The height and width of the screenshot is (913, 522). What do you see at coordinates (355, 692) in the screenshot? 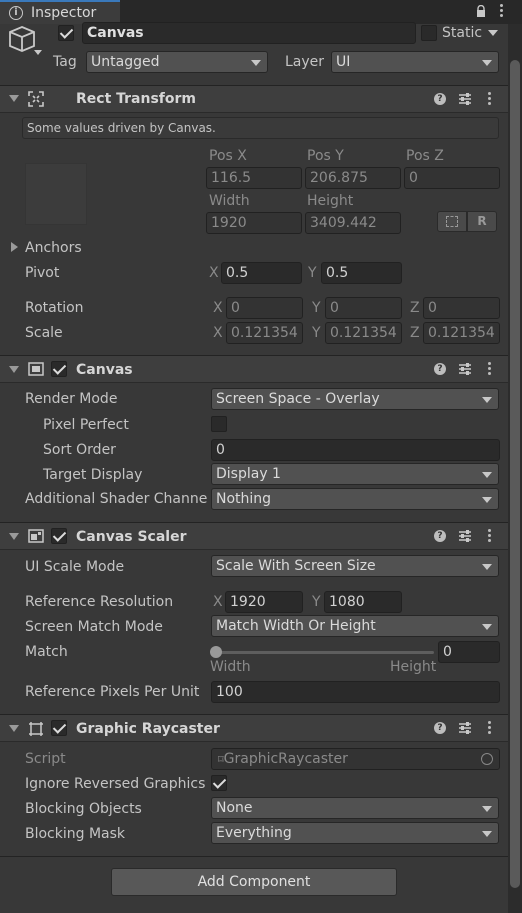
I see `ppu-field: 100` at bounding box center [355, 692].